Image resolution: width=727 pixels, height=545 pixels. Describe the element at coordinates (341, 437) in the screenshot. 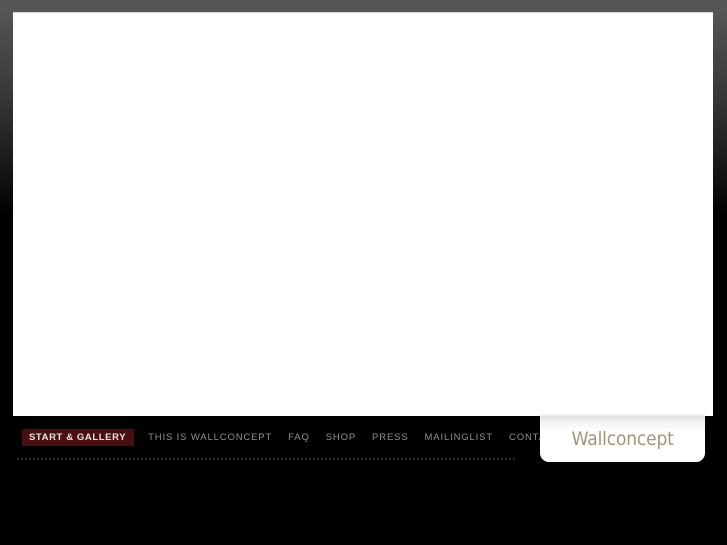

I see `nav-item-shop: SHOP` at that location.